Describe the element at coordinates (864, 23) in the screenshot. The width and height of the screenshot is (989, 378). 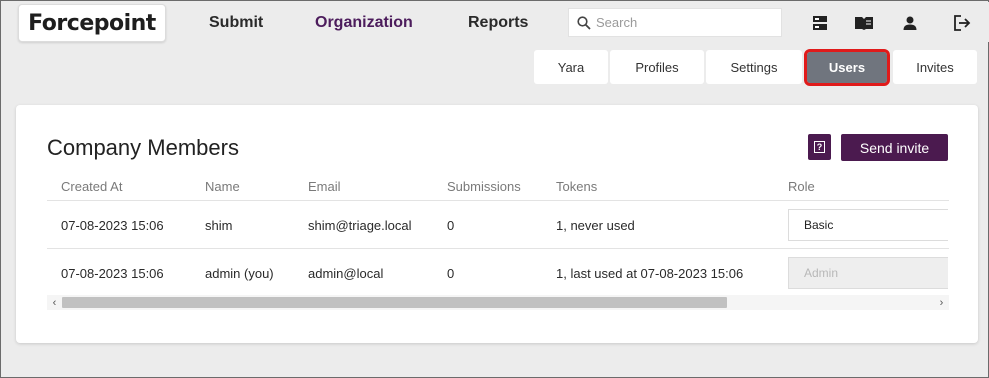
I see `book-icon` at that location.